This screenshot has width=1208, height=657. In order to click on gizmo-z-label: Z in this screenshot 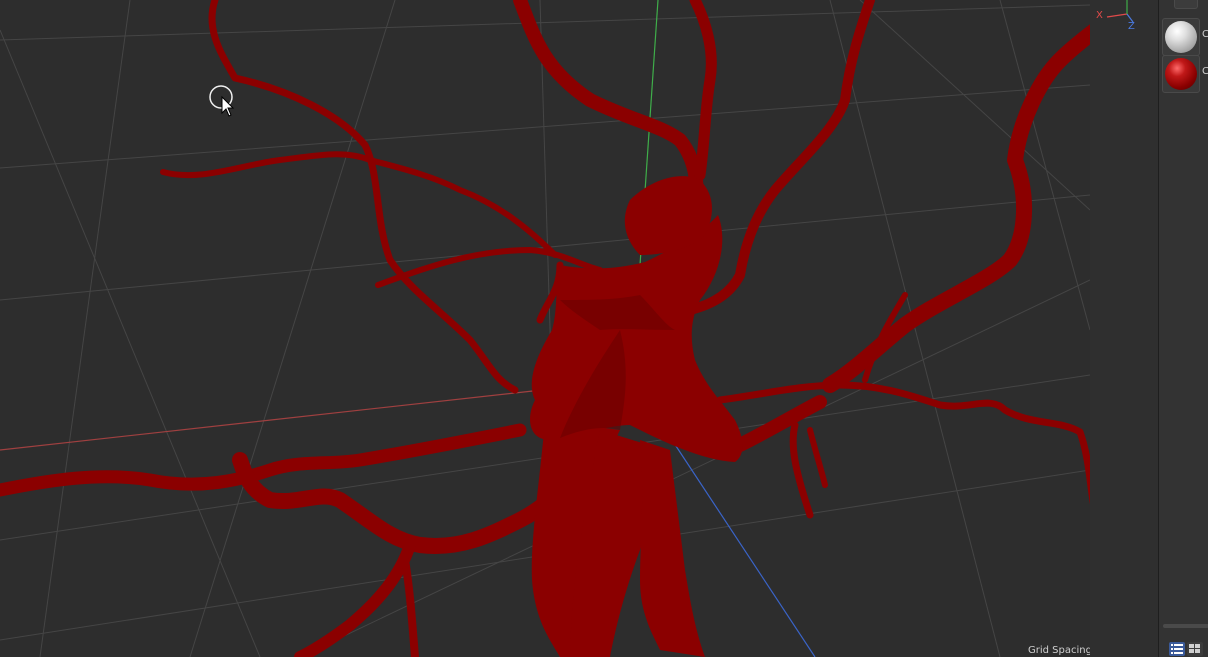, I will do `click(1131, 26)`.